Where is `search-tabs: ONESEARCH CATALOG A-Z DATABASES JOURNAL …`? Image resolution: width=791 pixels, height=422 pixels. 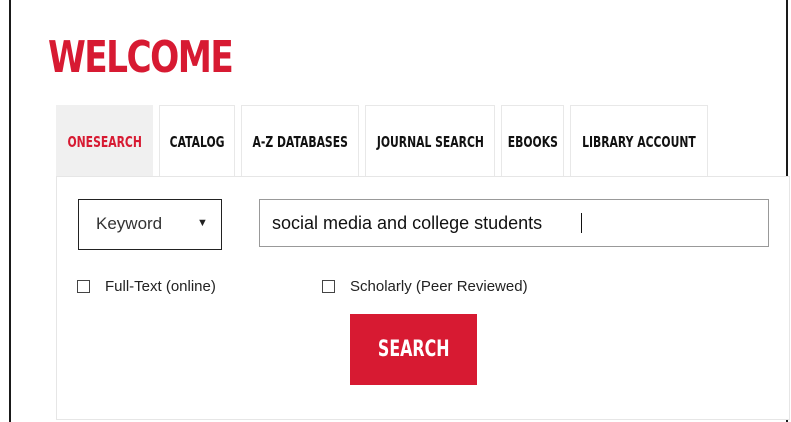 search-tabs: ONESEARCH CATALOG A-Z DATABASES JOURNAL … is located at coordinates (385, 141).